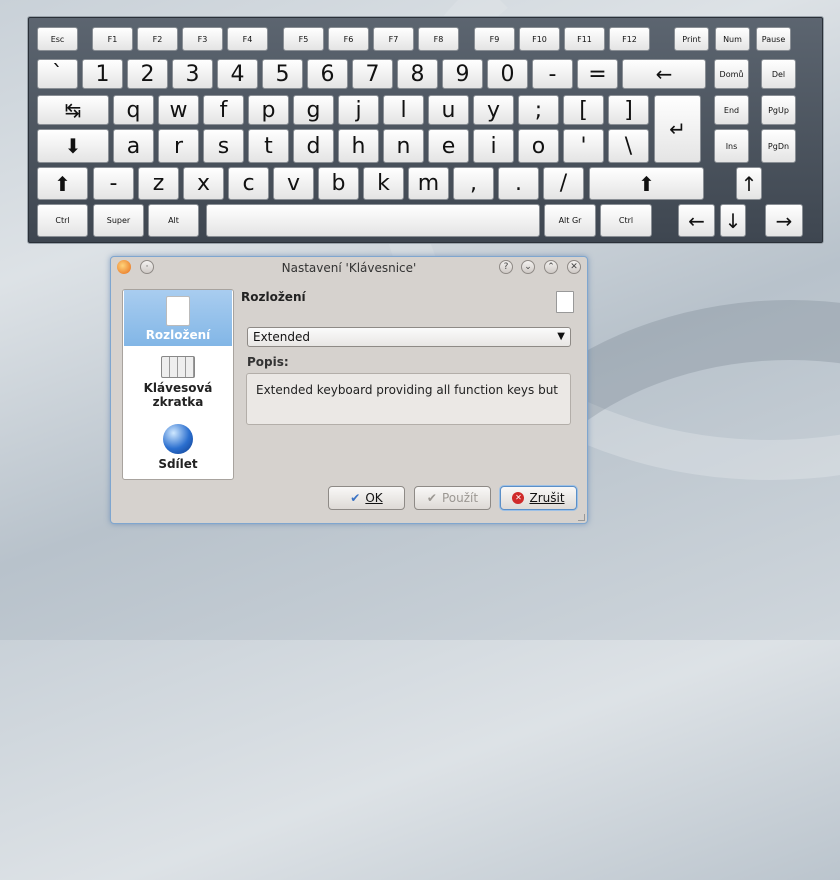 The image size is (840, 880). What do you see at coordinates (628, 146) in the screenshot?
I see `key-\: \` at bounding box center [628, 146].